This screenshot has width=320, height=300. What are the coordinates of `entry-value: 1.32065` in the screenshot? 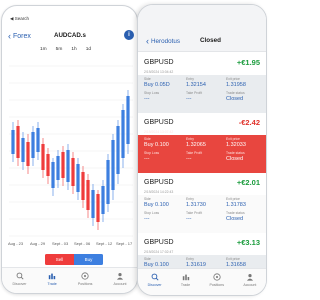 It's located at (196, 145).